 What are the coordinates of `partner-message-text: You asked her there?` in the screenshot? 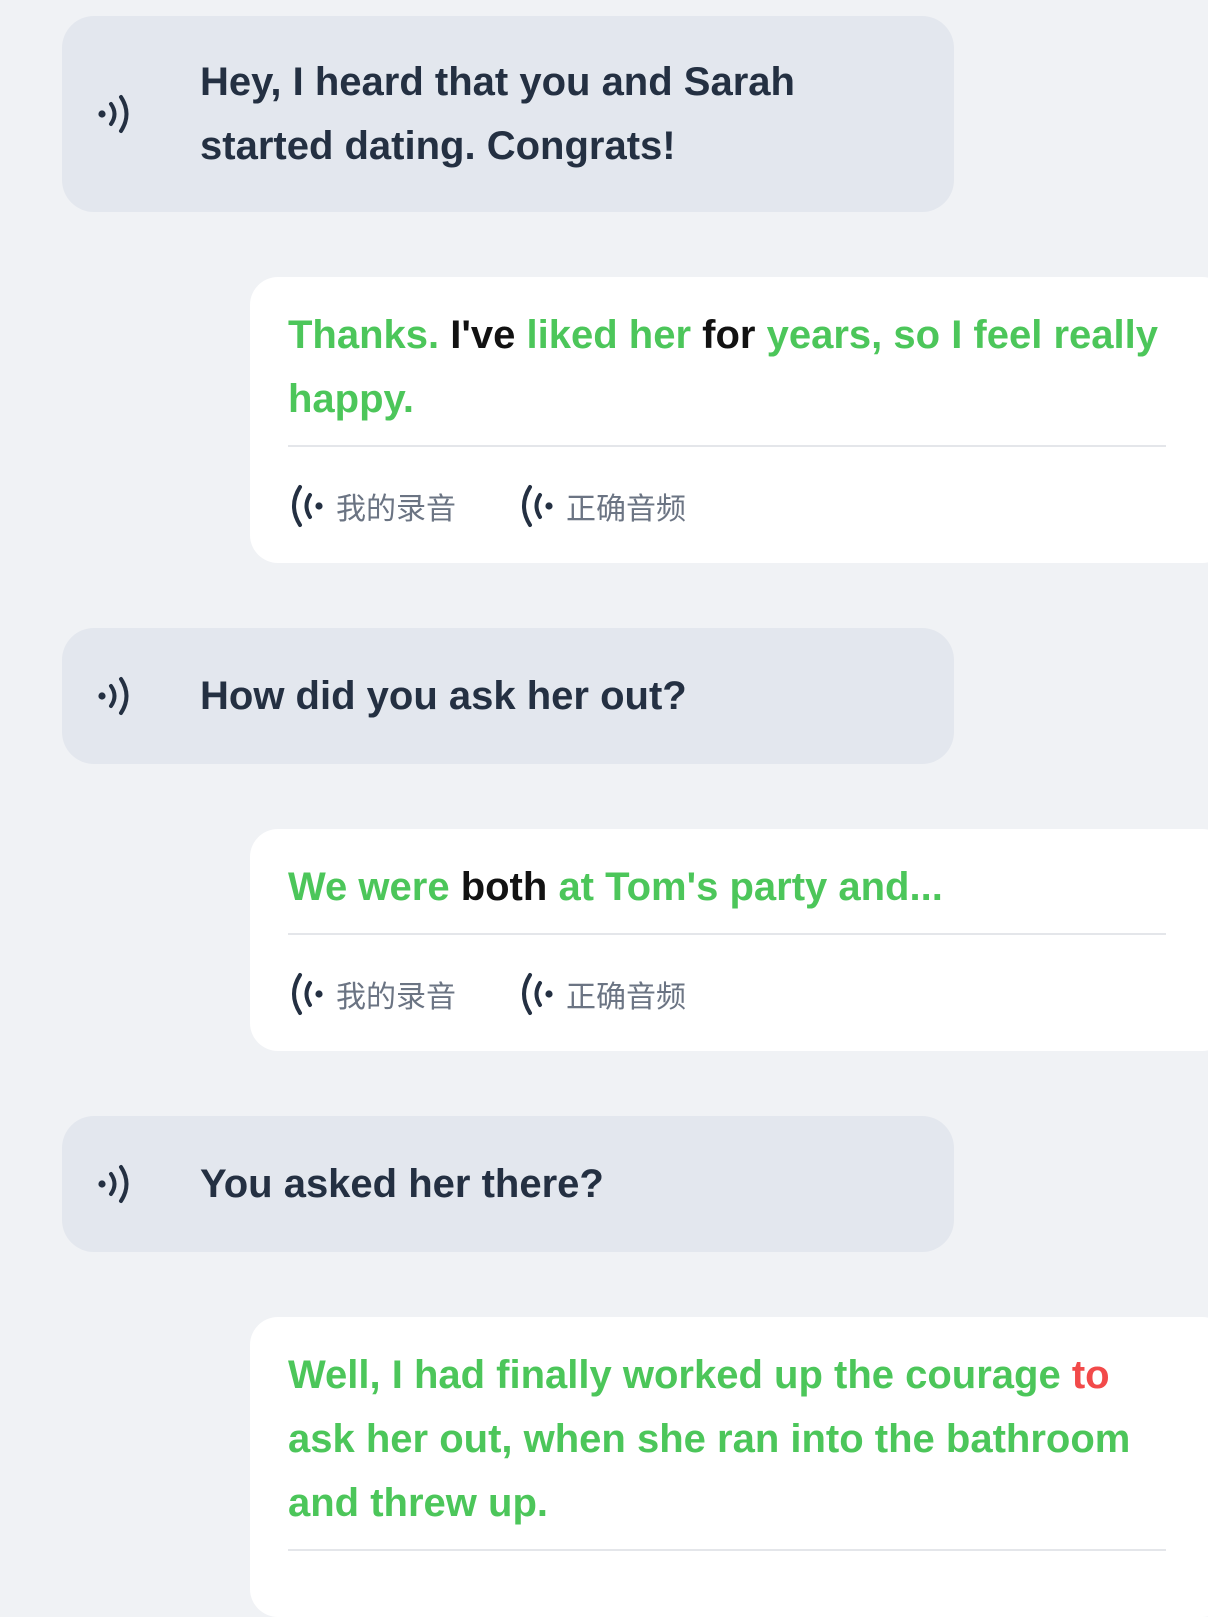 It's located at (402, 1184).